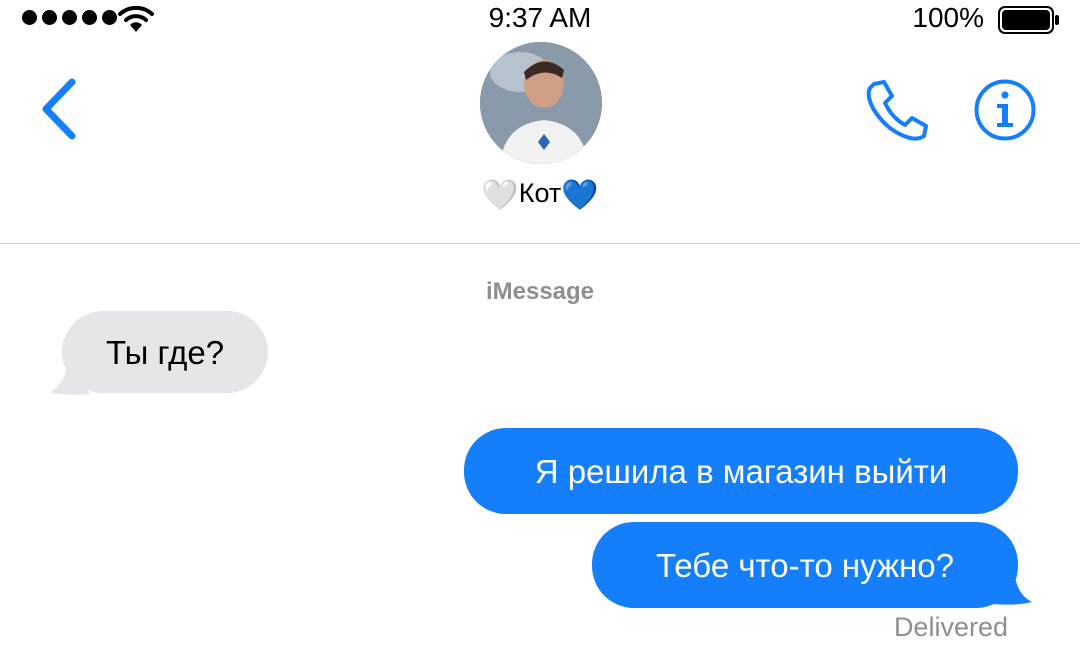 The image size is (1080, 648). What do you see at coordinates (500, 196) in the screenshot?
I see `white-heart-emoji: 🤍` at bounding box center [500, 196].